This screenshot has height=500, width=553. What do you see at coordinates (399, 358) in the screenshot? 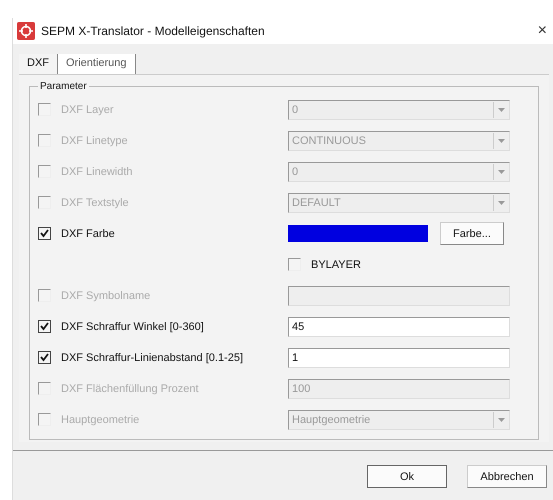
I see `input-field: 1` at bounding box center [399, 358].